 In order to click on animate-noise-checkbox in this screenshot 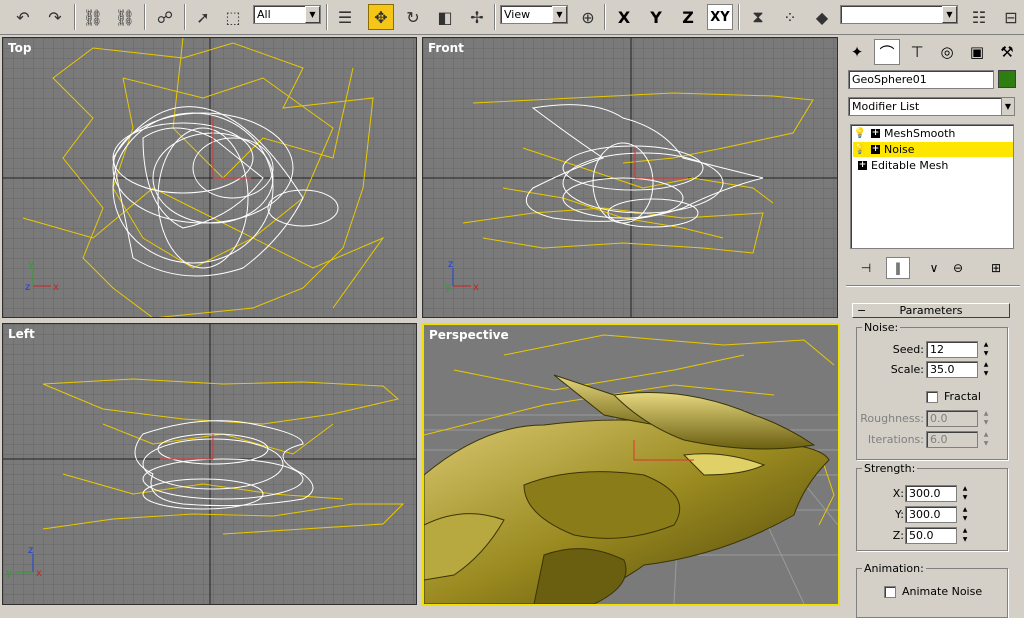, I will do `click(890, 592)`.